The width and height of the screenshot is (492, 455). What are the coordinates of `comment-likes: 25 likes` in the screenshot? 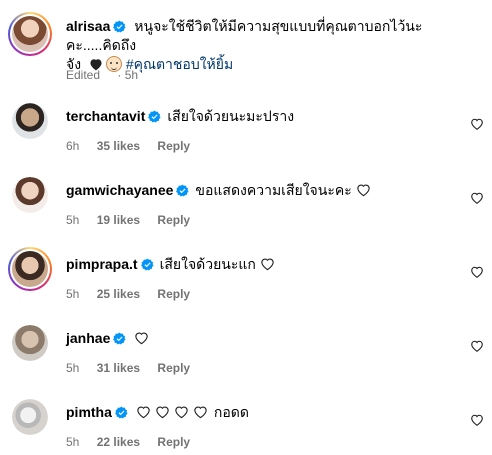 It's located at (118, 294).